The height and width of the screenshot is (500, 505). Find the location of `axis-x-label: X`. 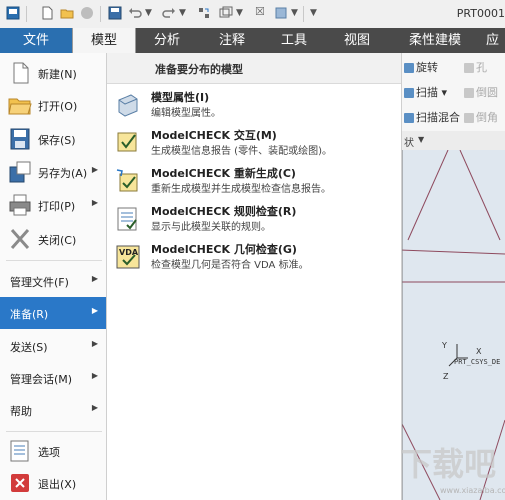

axis-x-label: X is located at coordinates (479, 351).